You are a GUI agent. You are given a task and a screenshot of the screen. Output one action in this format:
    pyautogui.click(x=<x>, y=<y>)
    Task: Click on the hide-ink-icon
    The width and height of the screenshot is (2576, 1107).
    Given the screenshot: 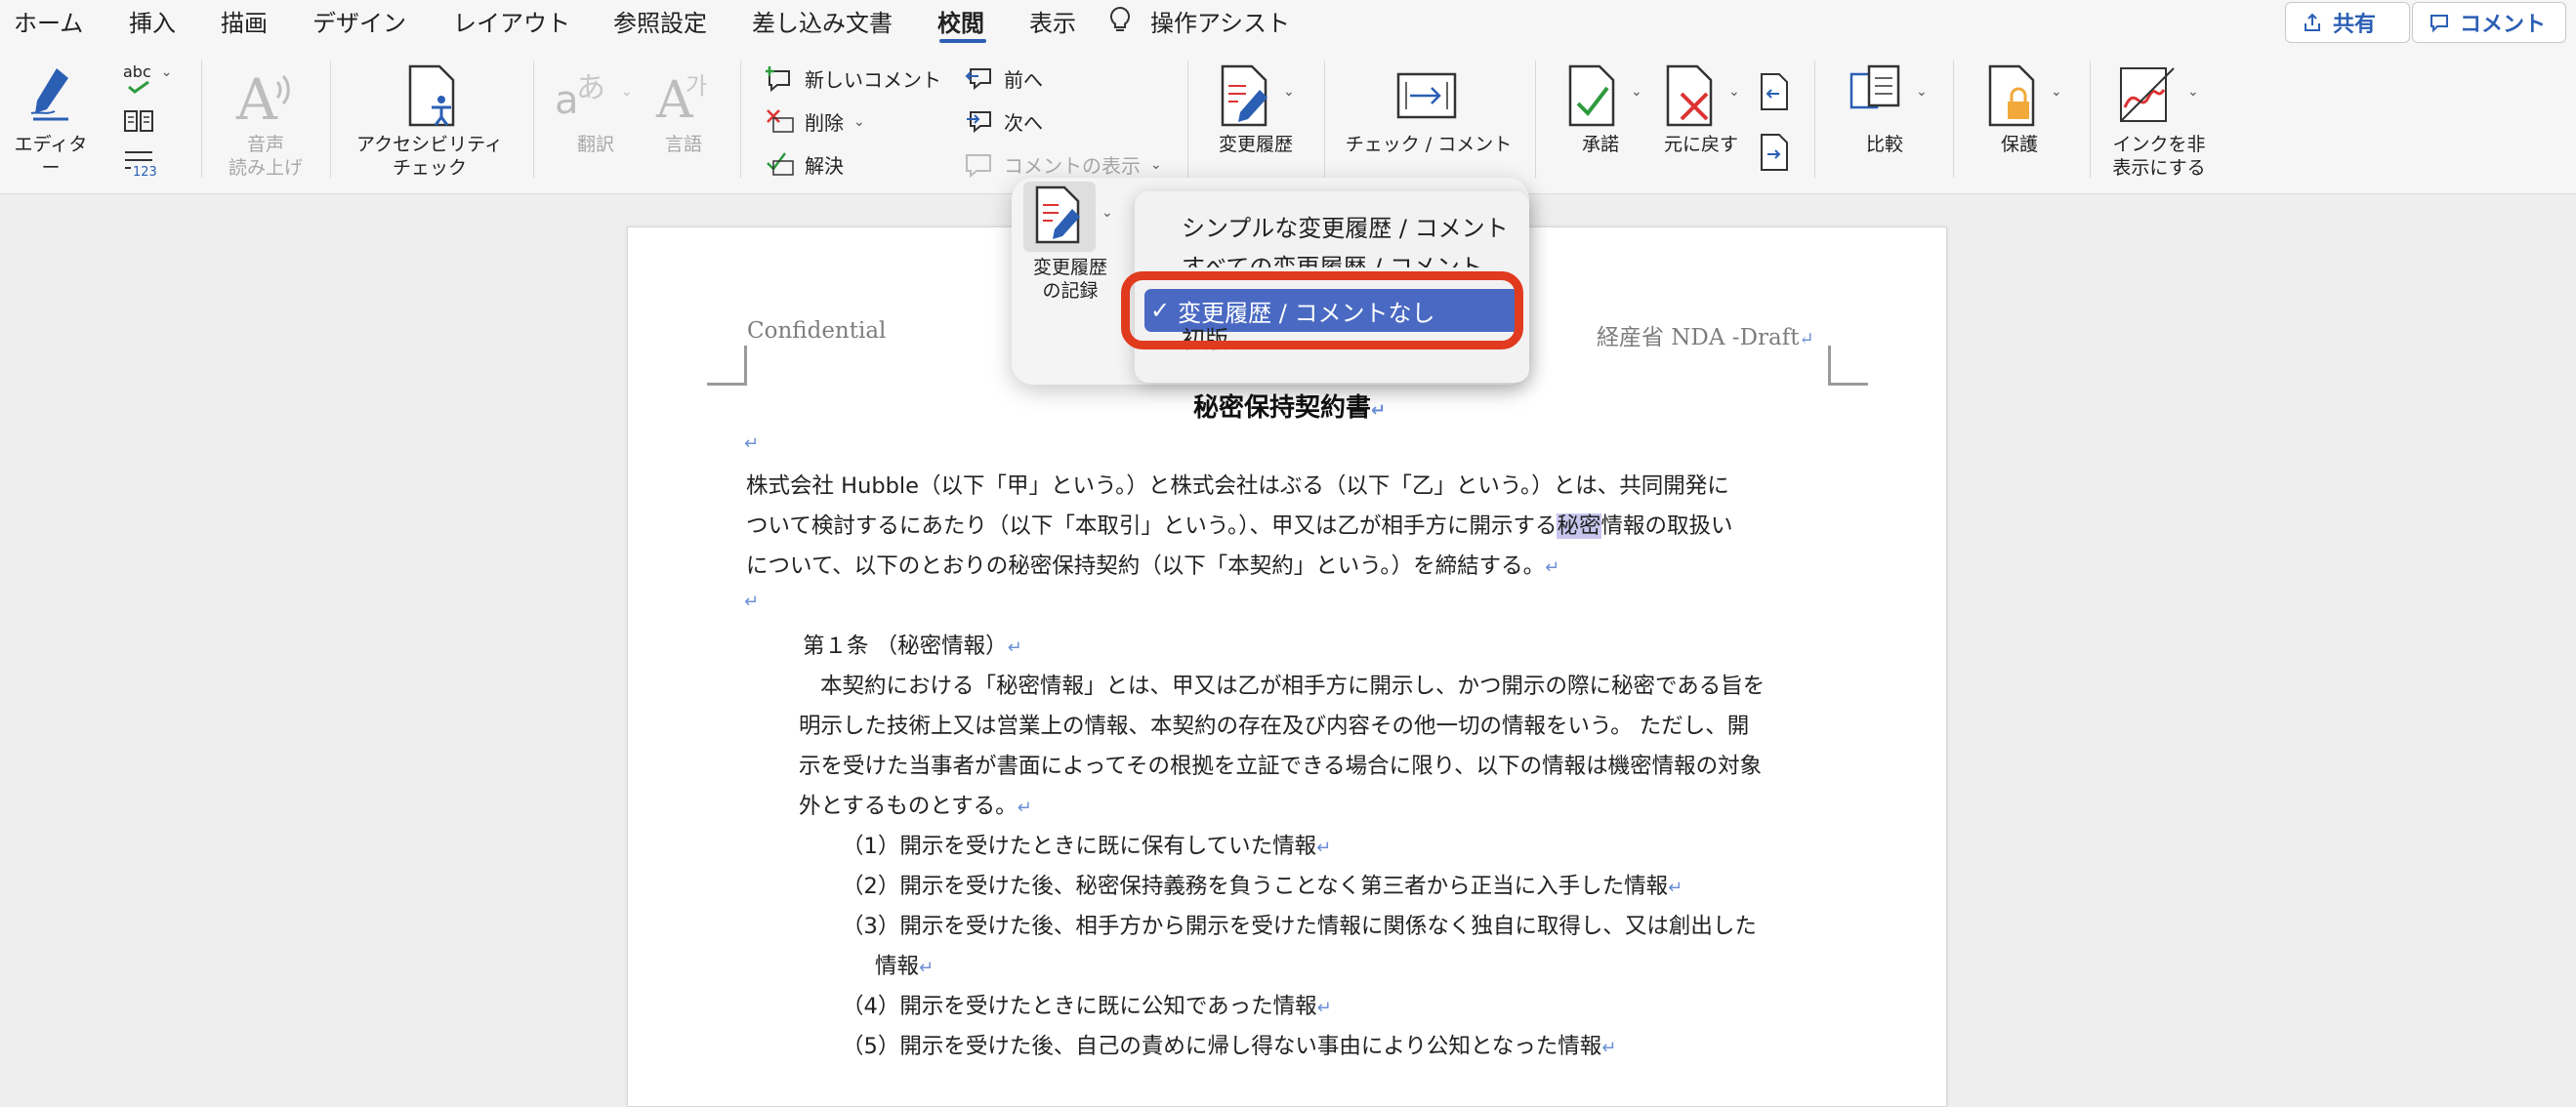 What is the action you would take?
    pyautogui.click(x=2149, y=94)
    